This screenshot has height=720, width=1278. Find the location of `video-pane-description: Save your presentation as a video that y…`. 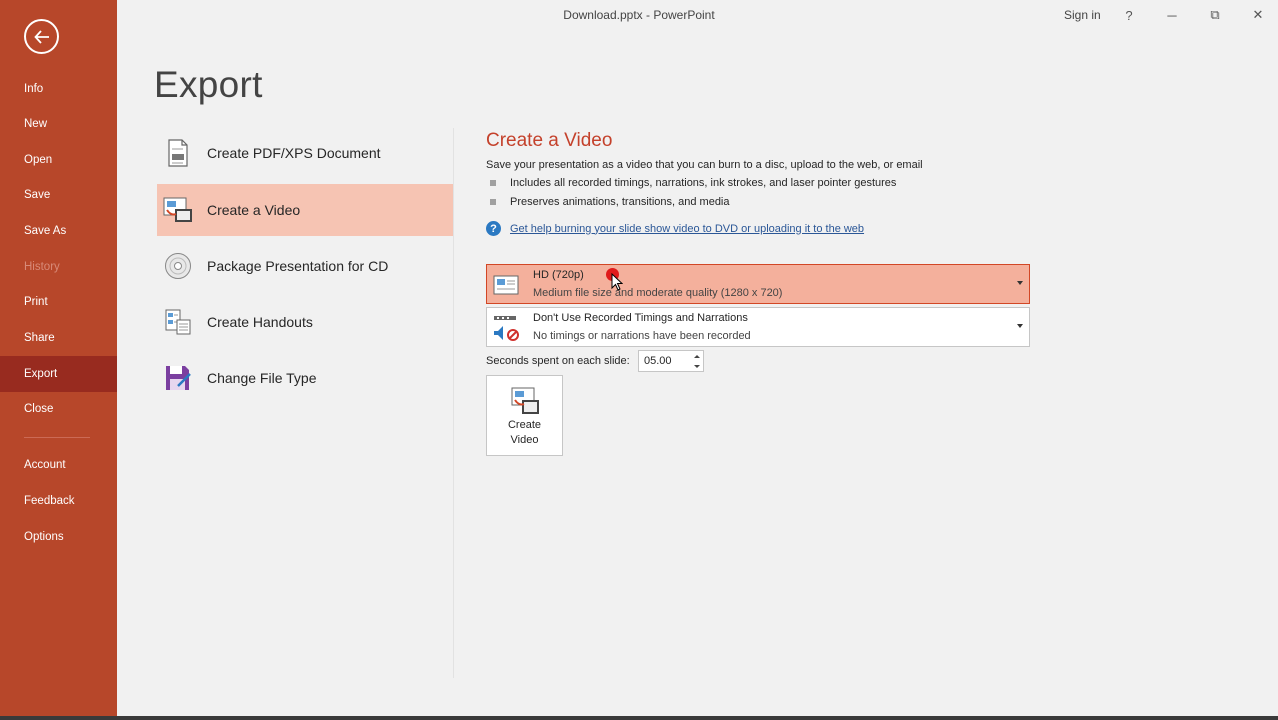

video-pane-description: Save your presentation as a video that y… is located at coordinates (704, 165).